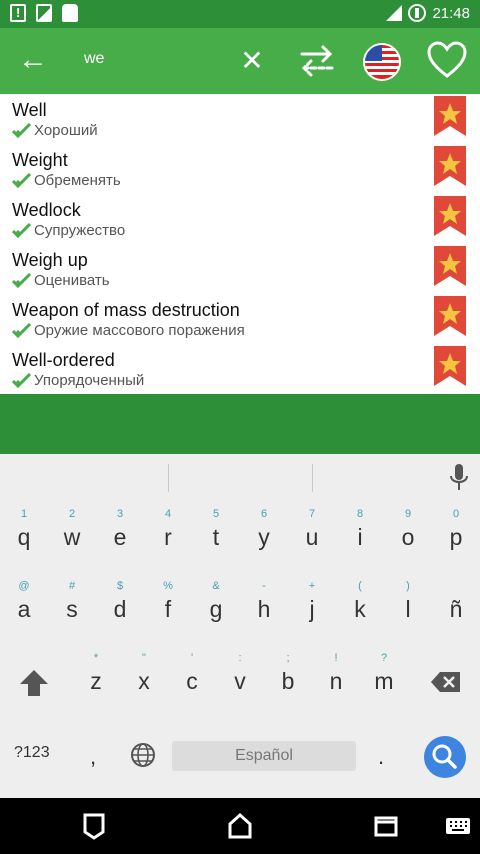  What do you see at coordinates (70, 13) in the screenshot?
I see `android-icon` at bounding box center [70, 13].